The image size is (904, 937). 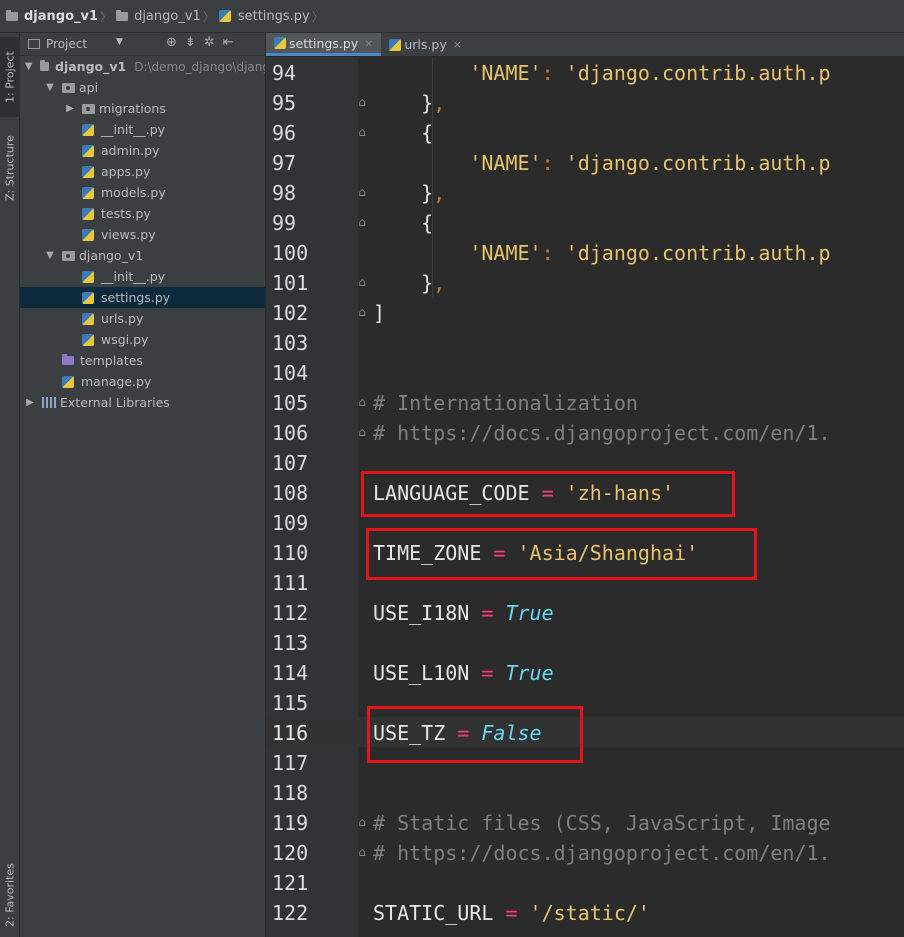 What do you see at coordinates (190, 42) in the screenshot?
I see `collapse-all-icon: ⇟` at bounding box center [190, 42].